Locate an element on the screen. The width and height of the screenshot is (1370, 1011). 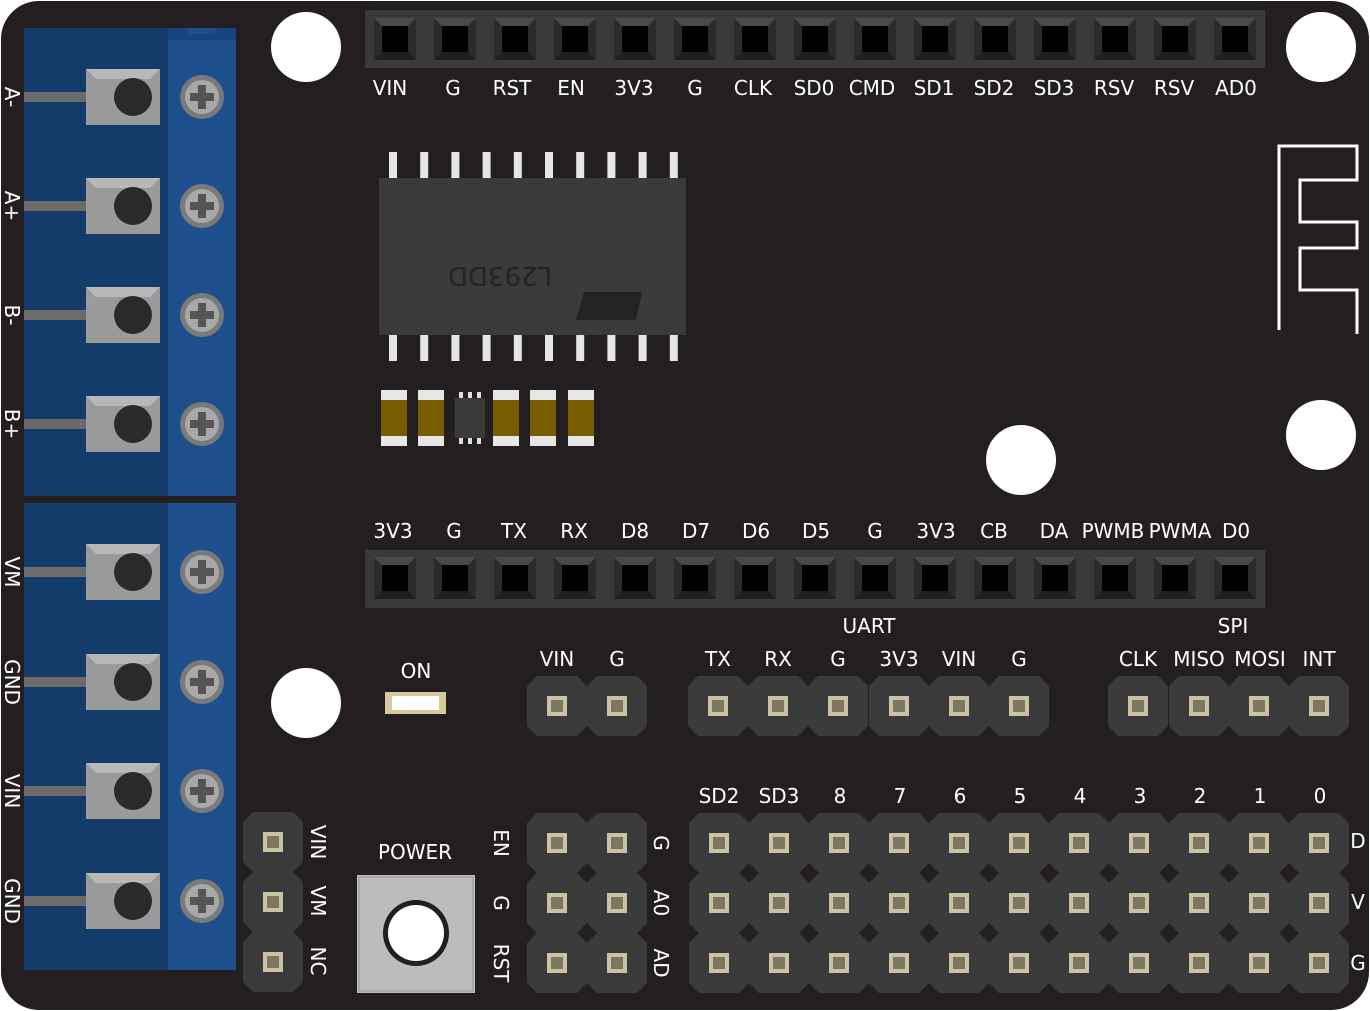
pin-label: D5 is located at coordinates (816, 531).